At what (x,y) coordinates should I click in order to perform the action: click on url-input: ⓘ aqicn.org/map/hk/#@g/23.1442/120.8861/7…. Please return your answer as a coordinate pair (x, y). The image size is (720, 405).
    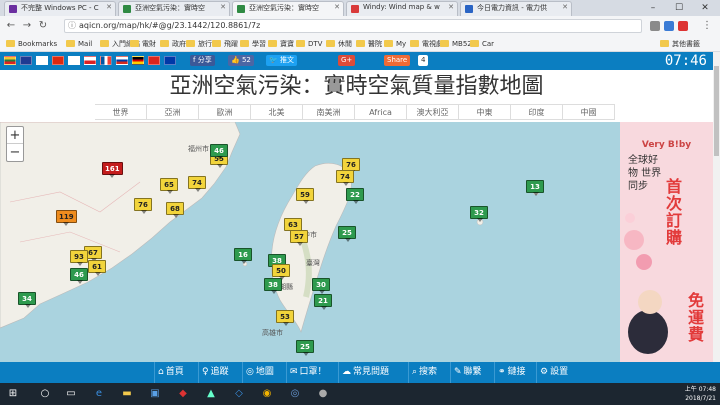
    Looking at the image, I should click on (353, 26).